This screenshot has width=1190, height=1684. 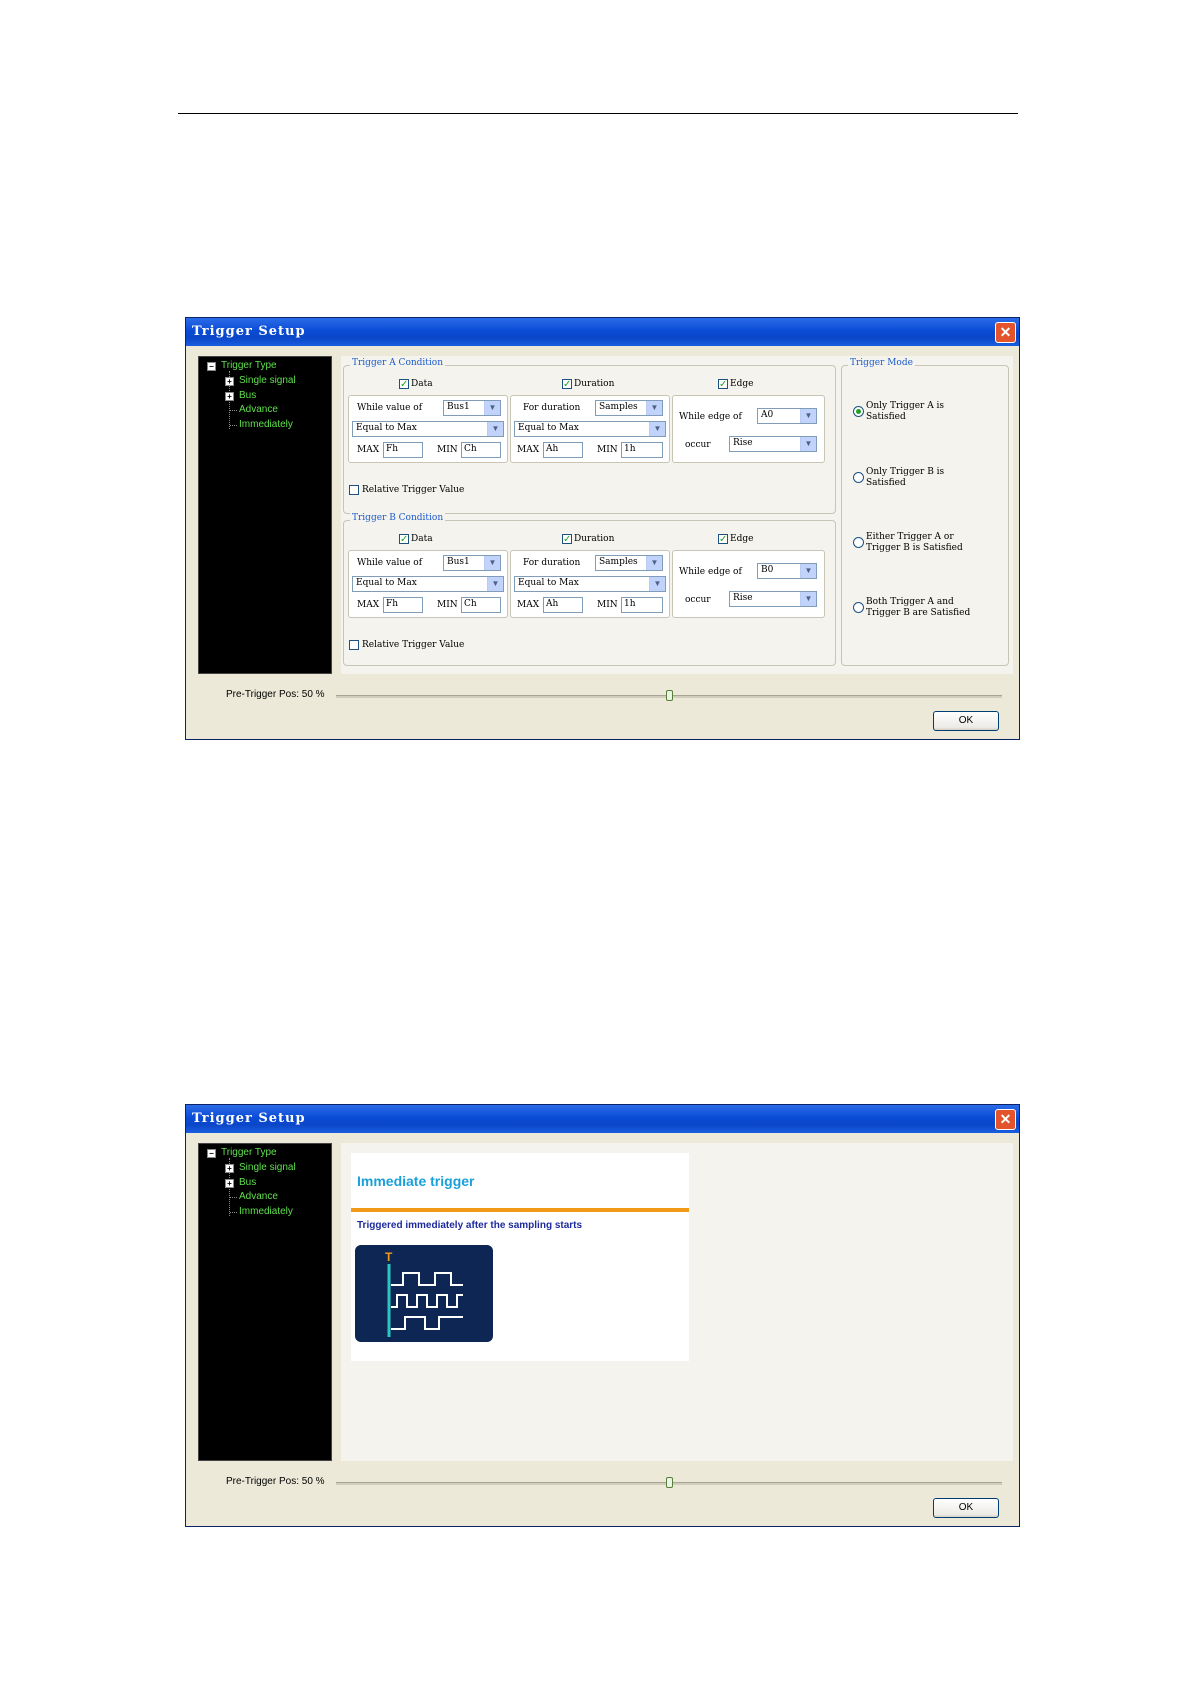 What do you see at coordinates (233, 1212) in the screenshot?
I see `tree-connector` at bounding box center [233, 1212].